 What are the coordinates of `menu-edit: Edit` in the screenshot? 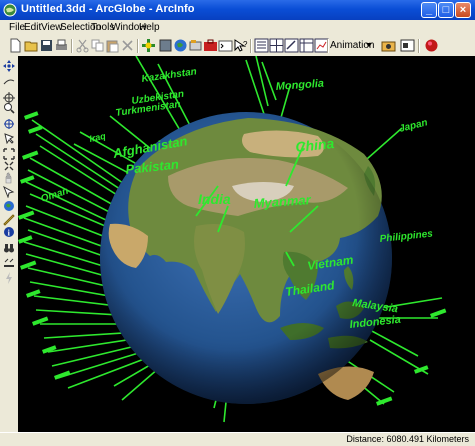 It's located at (32, 27).